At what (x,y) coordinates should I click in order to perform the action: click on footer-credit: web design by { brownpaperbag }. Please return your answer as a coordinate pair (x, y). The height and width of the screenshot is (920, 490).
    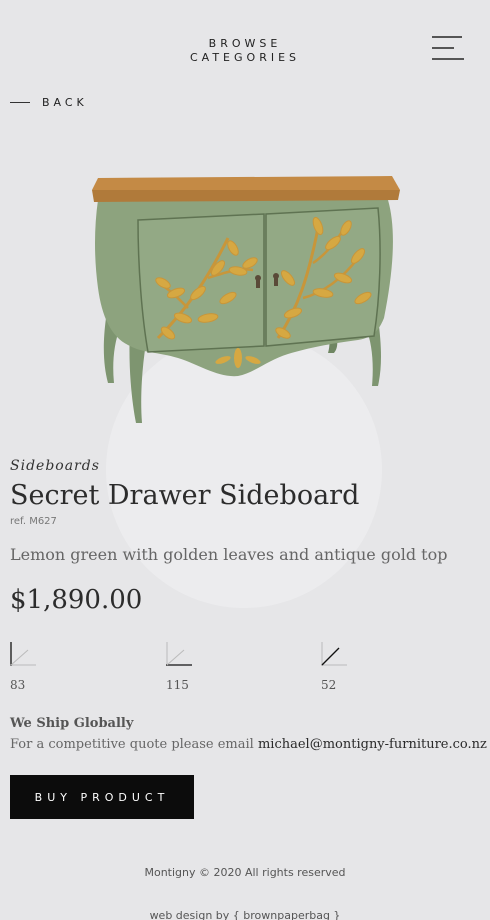
    Looking at the image, I should click on (245, 914).